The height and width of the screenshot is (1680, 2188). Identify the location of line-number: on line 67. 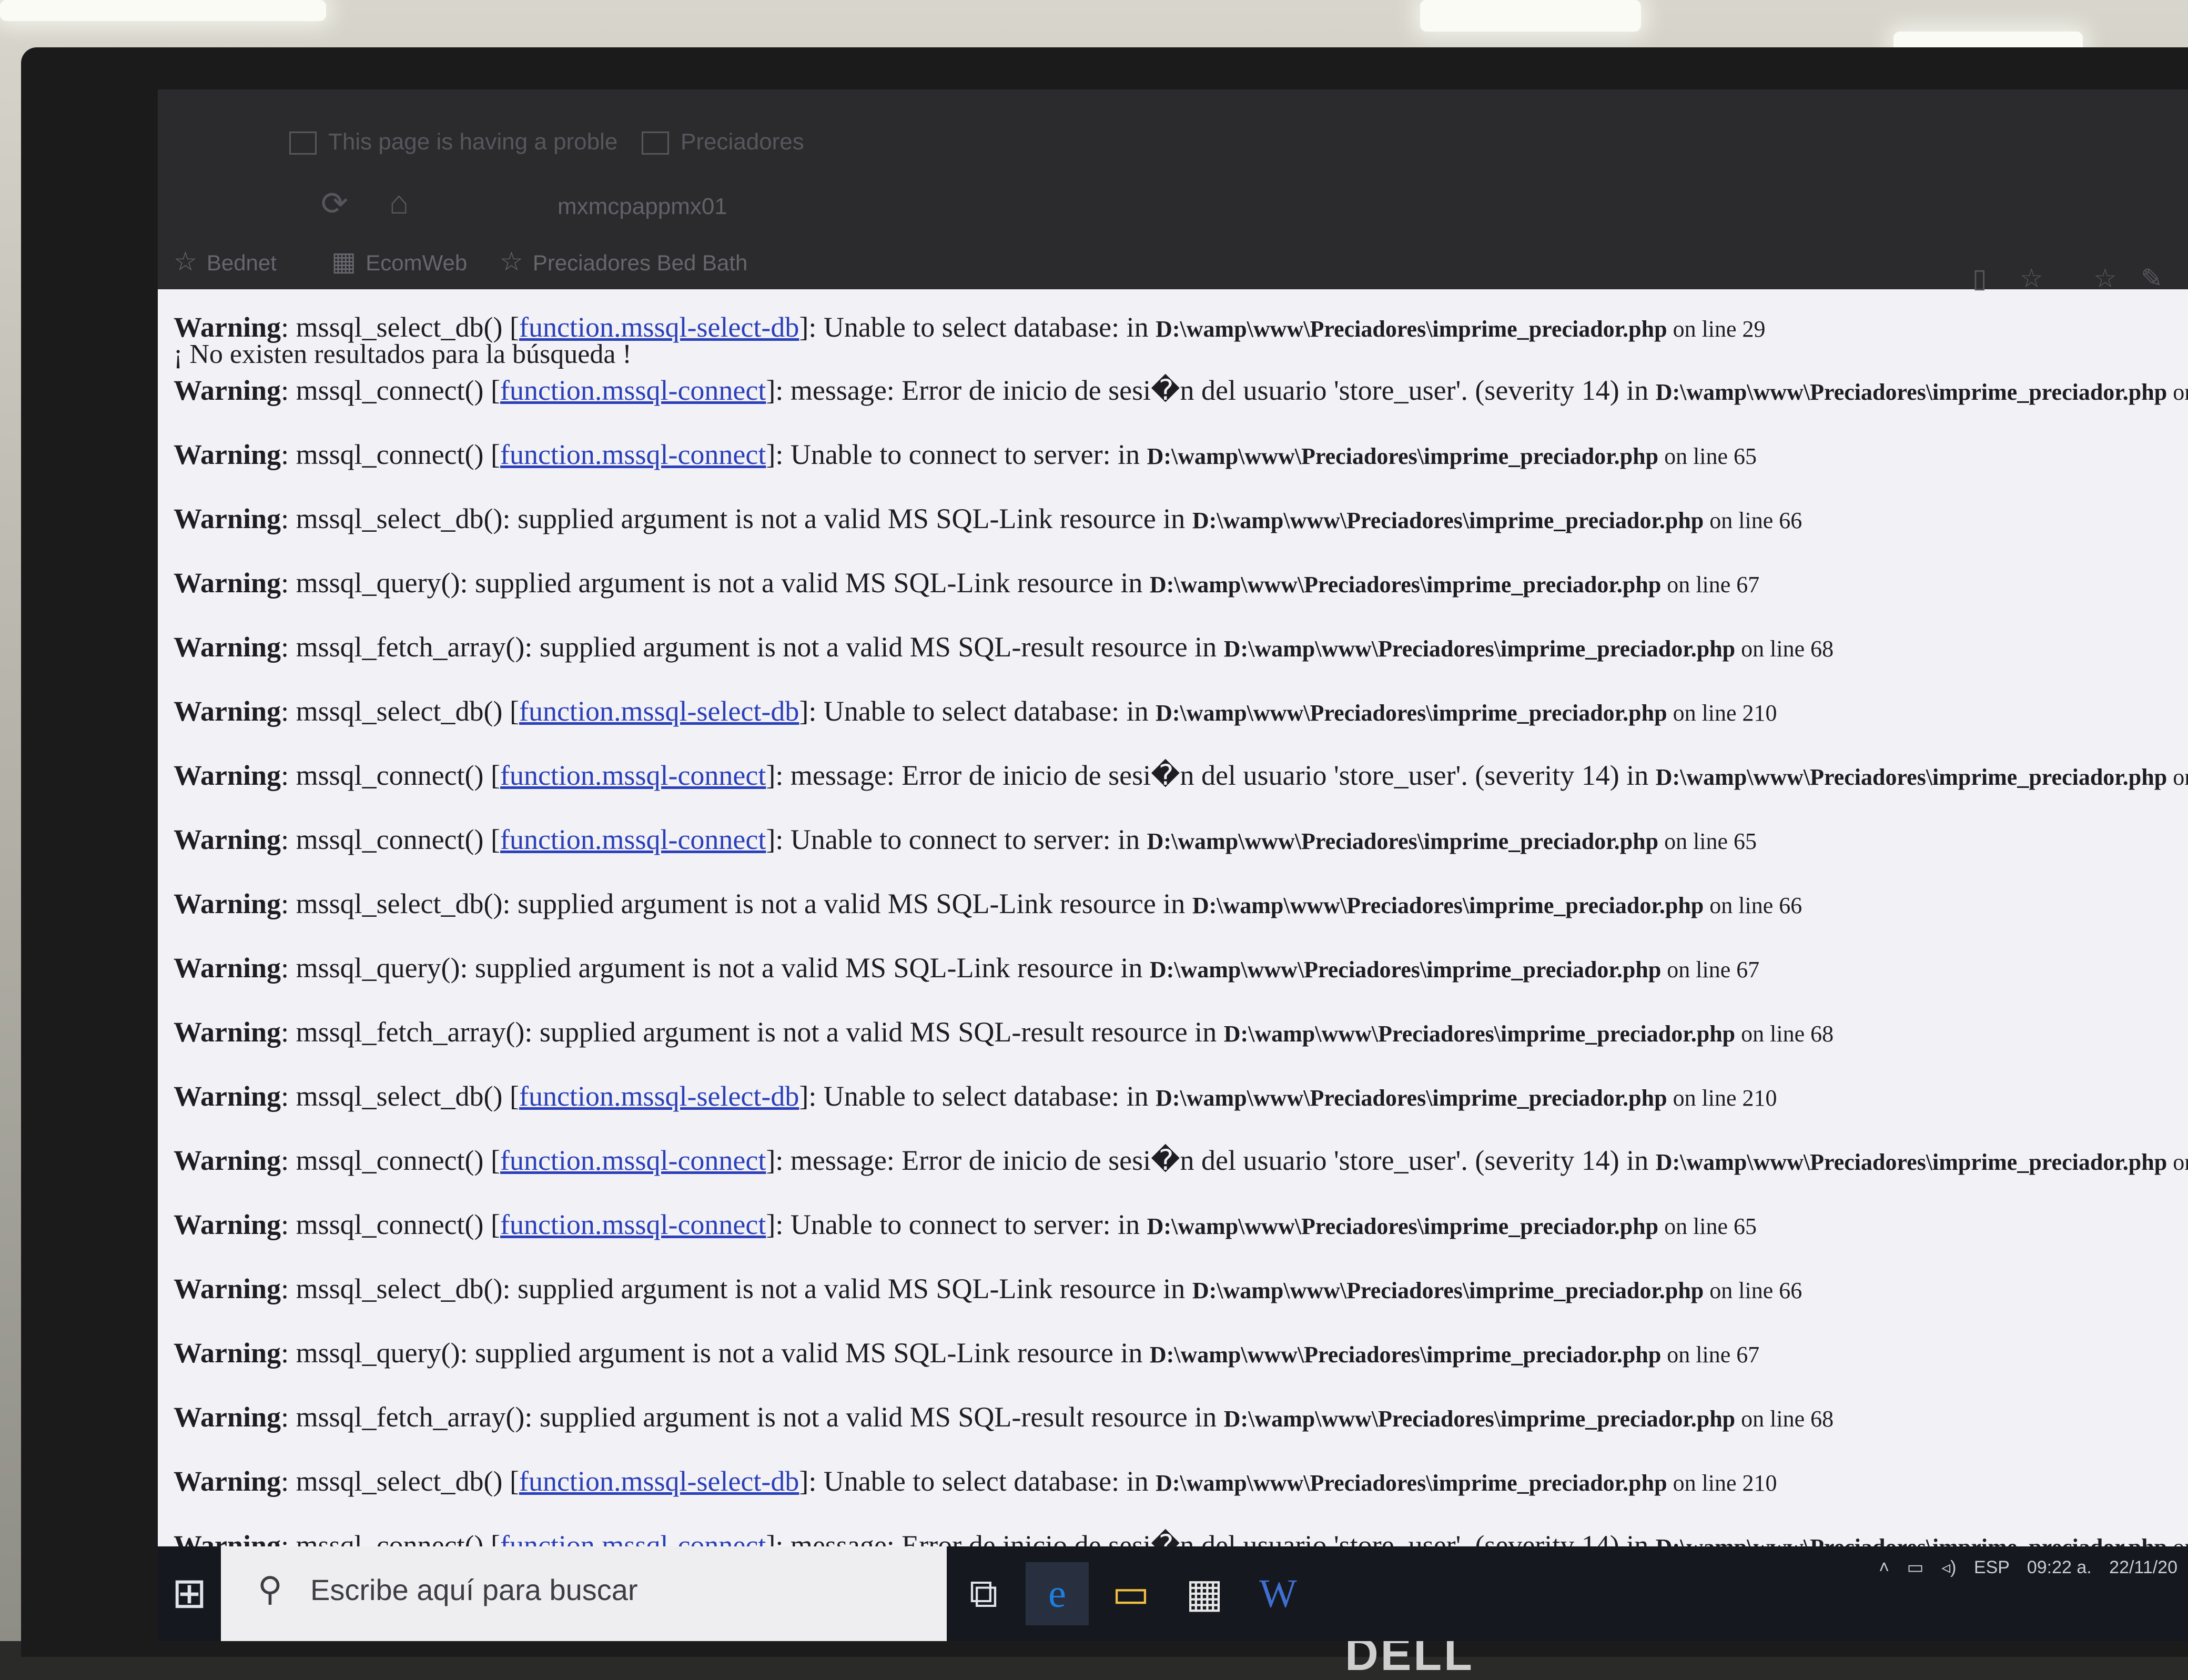
(1710, 1355).